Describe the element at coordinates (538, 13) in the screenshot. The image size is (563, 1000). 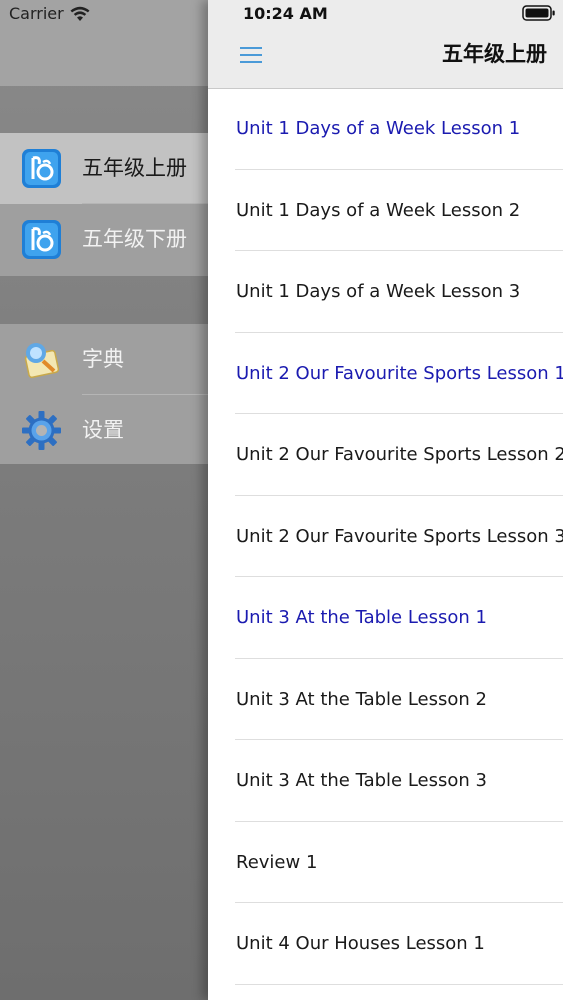
I see `battery-icon` at that location.